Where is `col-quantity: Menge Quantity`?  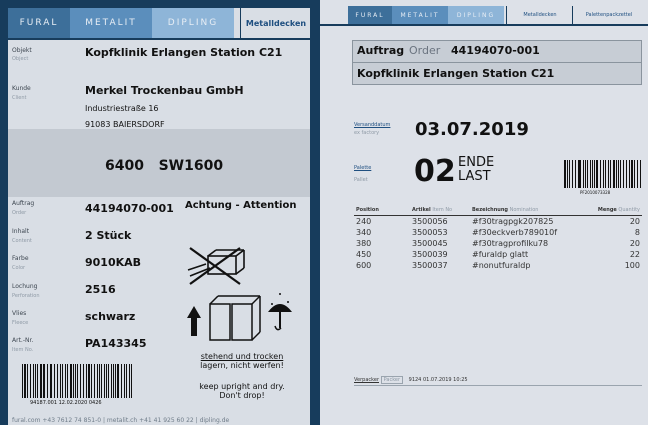 col-quantity: Menge Quantity is located at coordinates (612, 210).